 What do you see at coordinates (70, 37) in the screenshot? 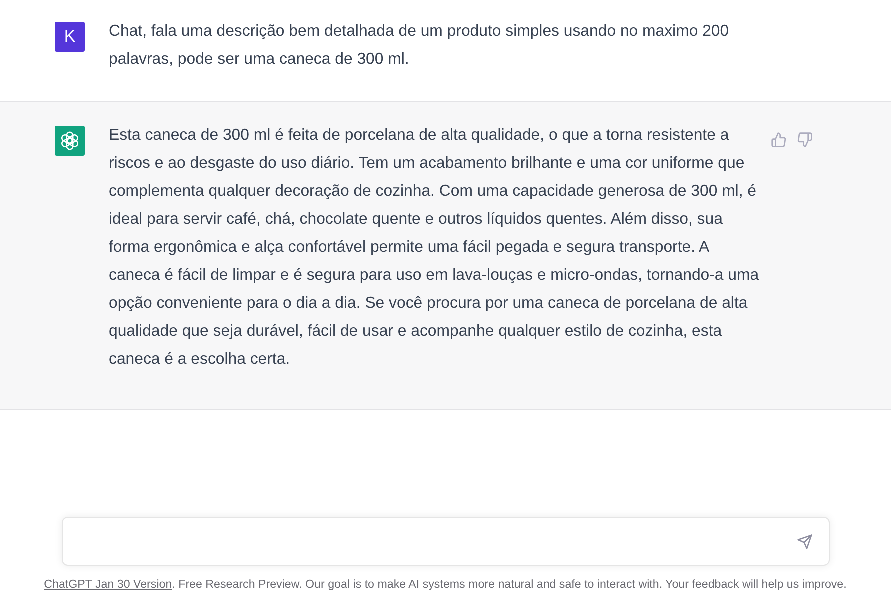
I see `user-avatar: K` at bounding box center [70, 37].